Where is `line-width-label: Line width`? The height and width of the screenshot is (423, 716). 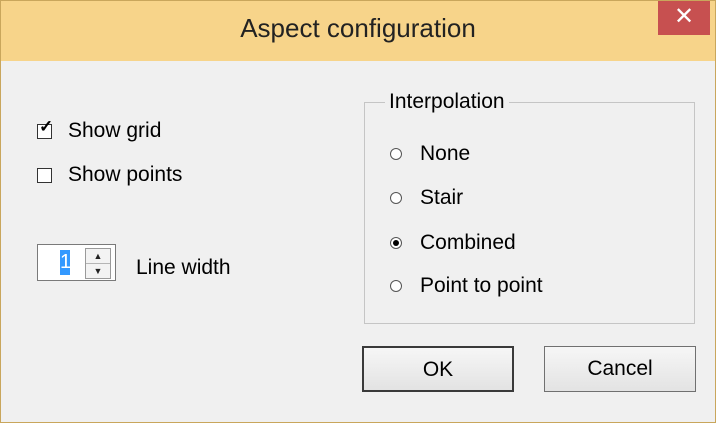 line-width-label: Line width is located at coordinates (183, 267).